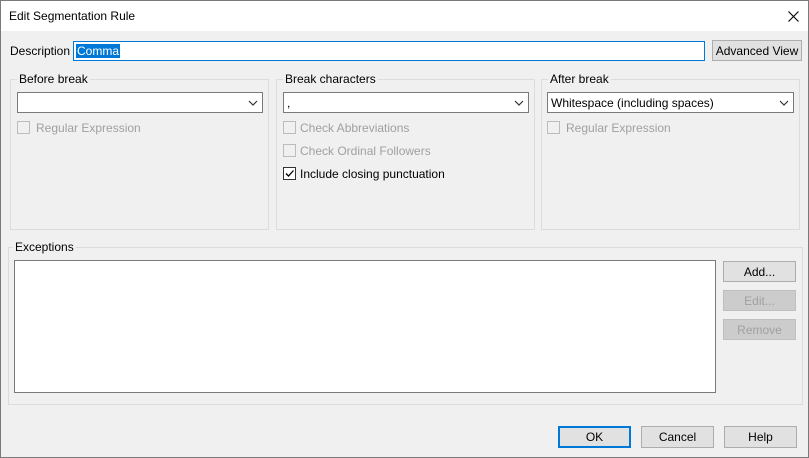 Image resolution: width=809 pixels, height=458 pixels. I want to click on title-bar: Edit Segmentation Rule, so click(404, 16).